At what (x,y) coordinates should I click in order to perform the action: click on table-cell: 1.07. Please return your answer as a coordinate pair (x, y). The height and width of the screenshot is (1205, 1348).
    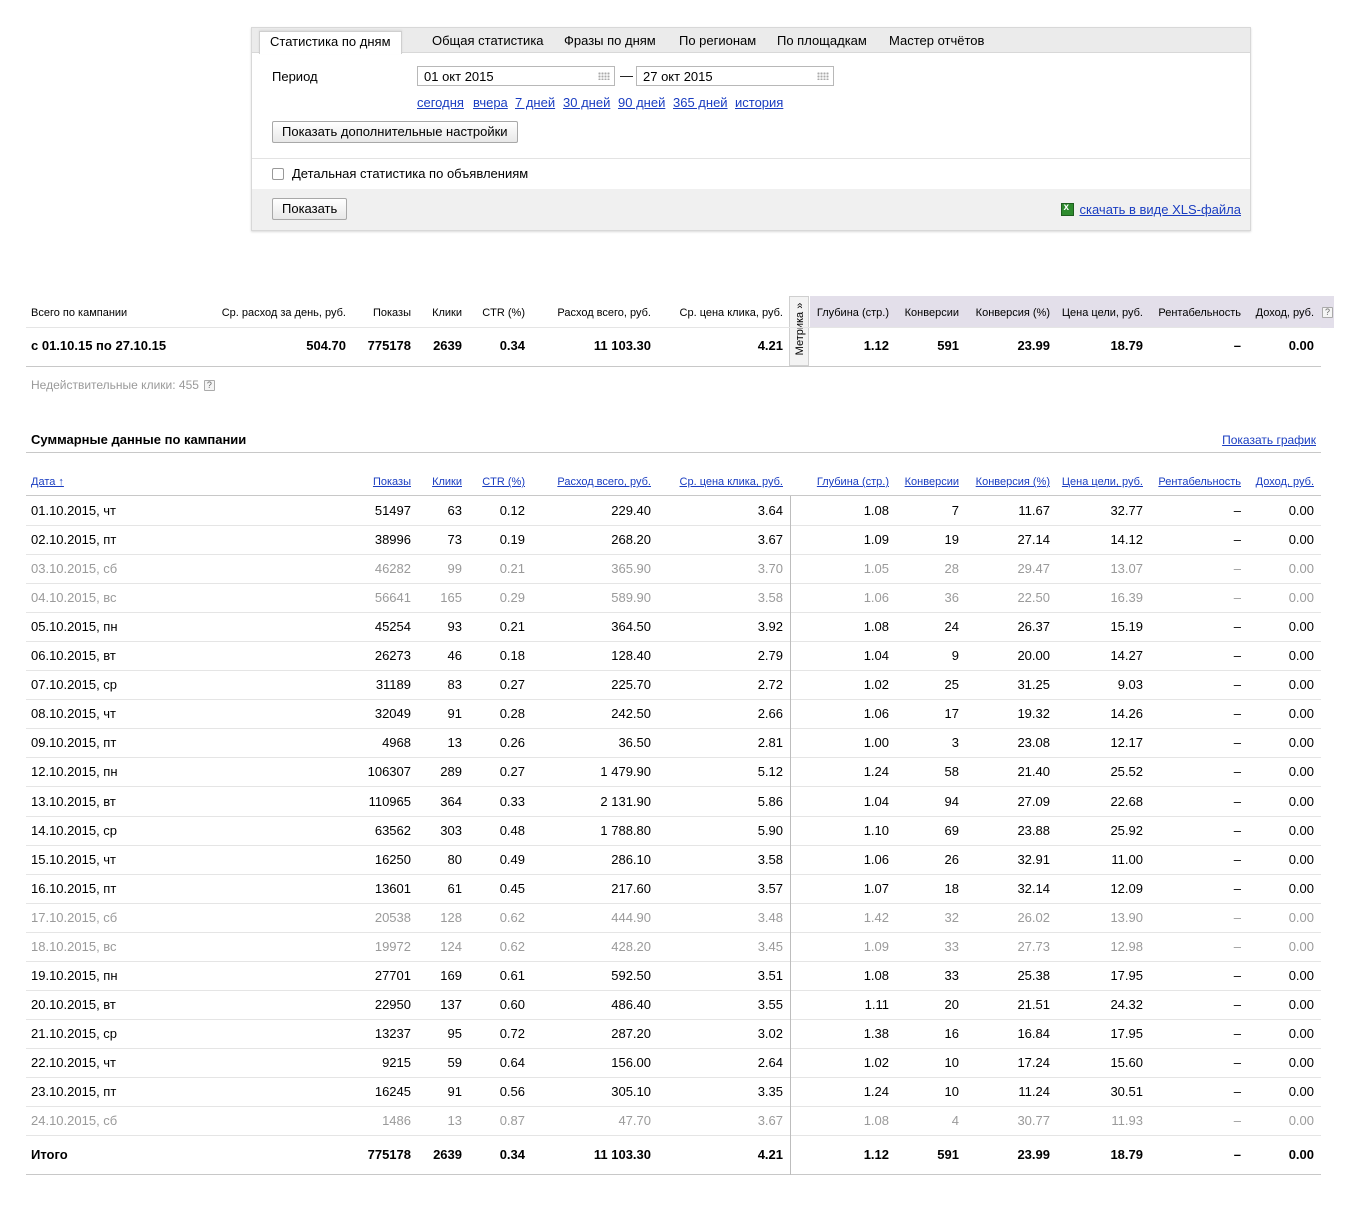
    Looking at the image, I should click on (876, 888).